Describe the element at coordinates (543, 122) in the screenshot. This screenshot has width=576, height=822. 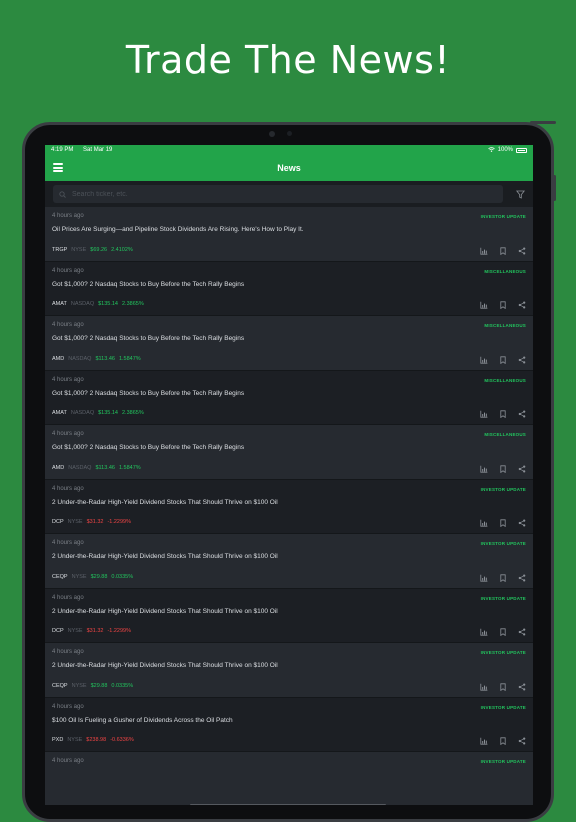
I see `power-button` at that location.